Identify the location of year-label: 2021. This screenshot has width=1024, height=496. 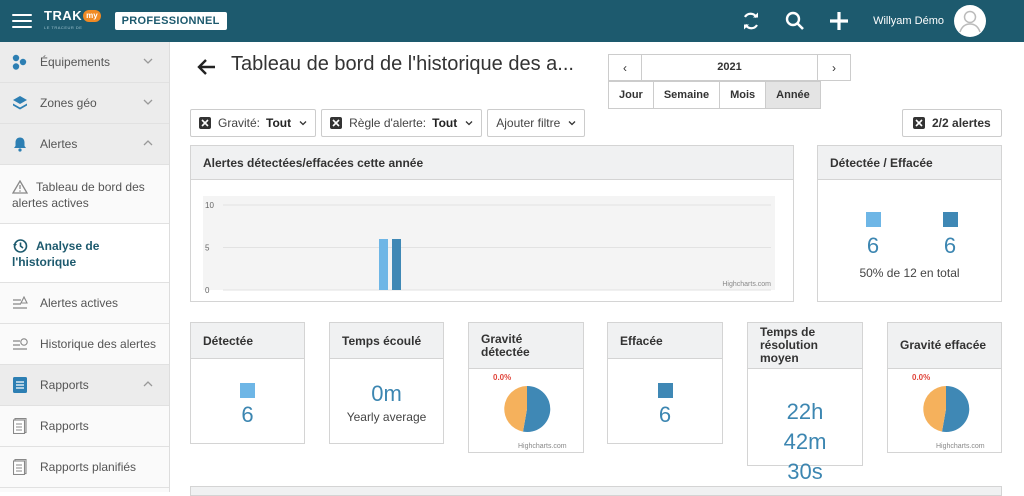
(729, 67).